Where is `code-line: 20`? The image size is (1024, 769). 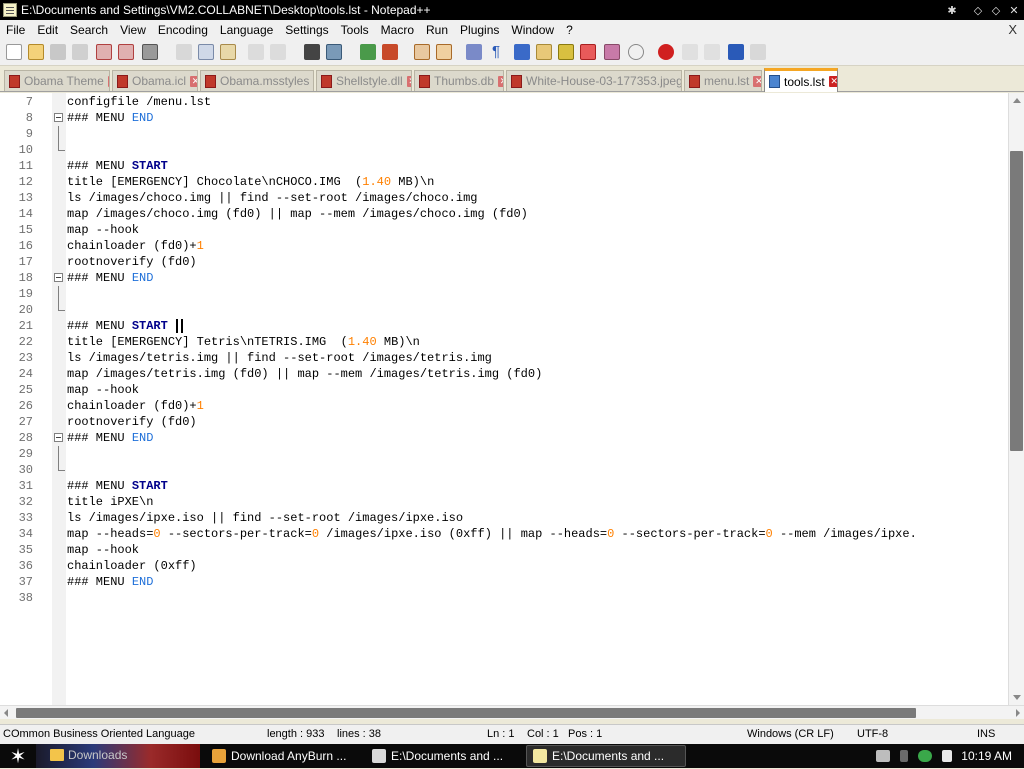
code-line: 20 is located at coordinates (504, 310).